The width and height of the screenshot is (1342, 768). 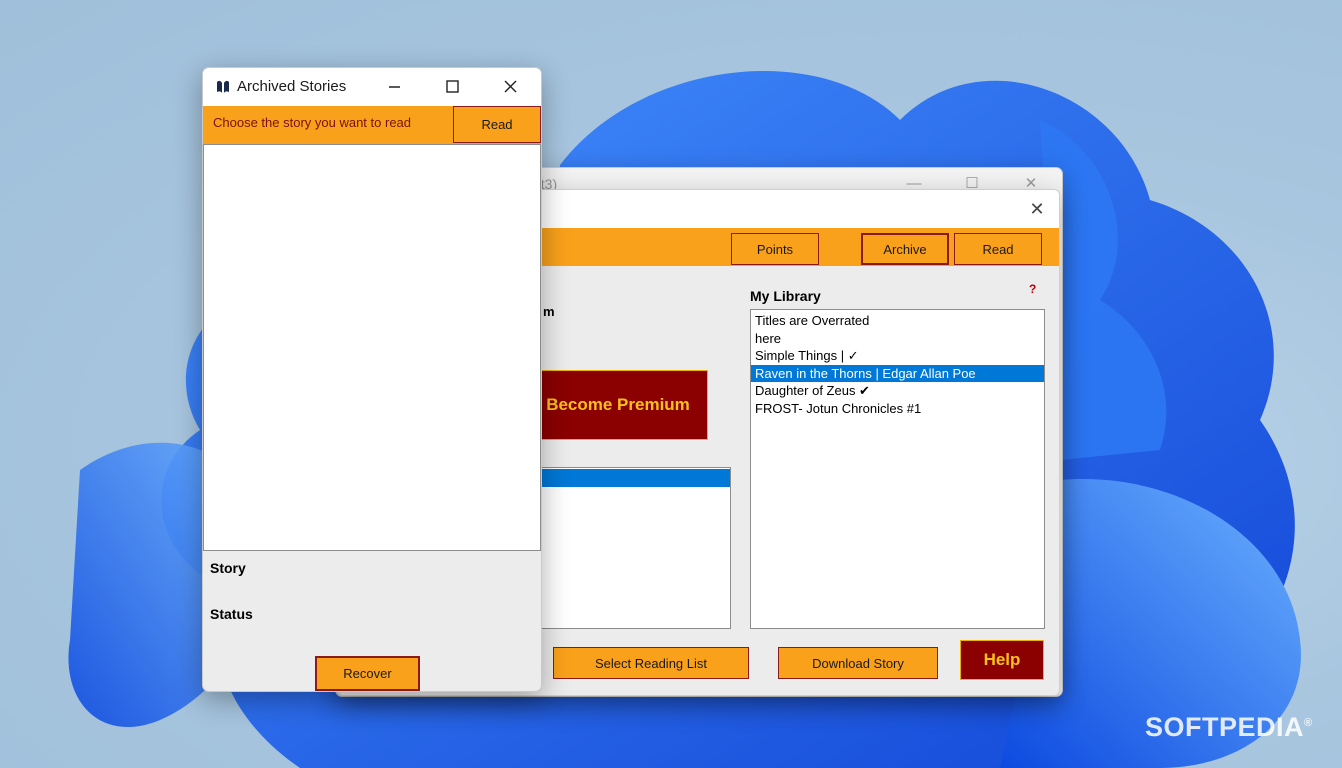 What do you see at coordinates (897, 373) in the screenshot?
I see `library-item-selected: Raven in the Thorns | Edgar Allan Poe` at bounding box center [897, 373].